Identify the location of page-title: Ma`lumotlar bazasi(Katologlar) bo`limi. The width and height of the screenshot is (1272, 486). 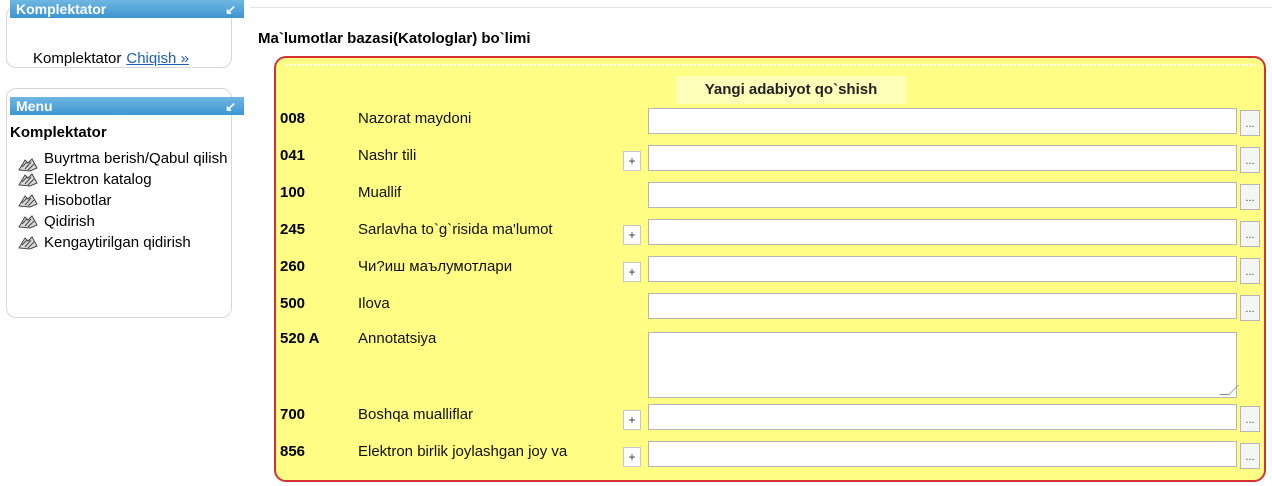
(394, 38).